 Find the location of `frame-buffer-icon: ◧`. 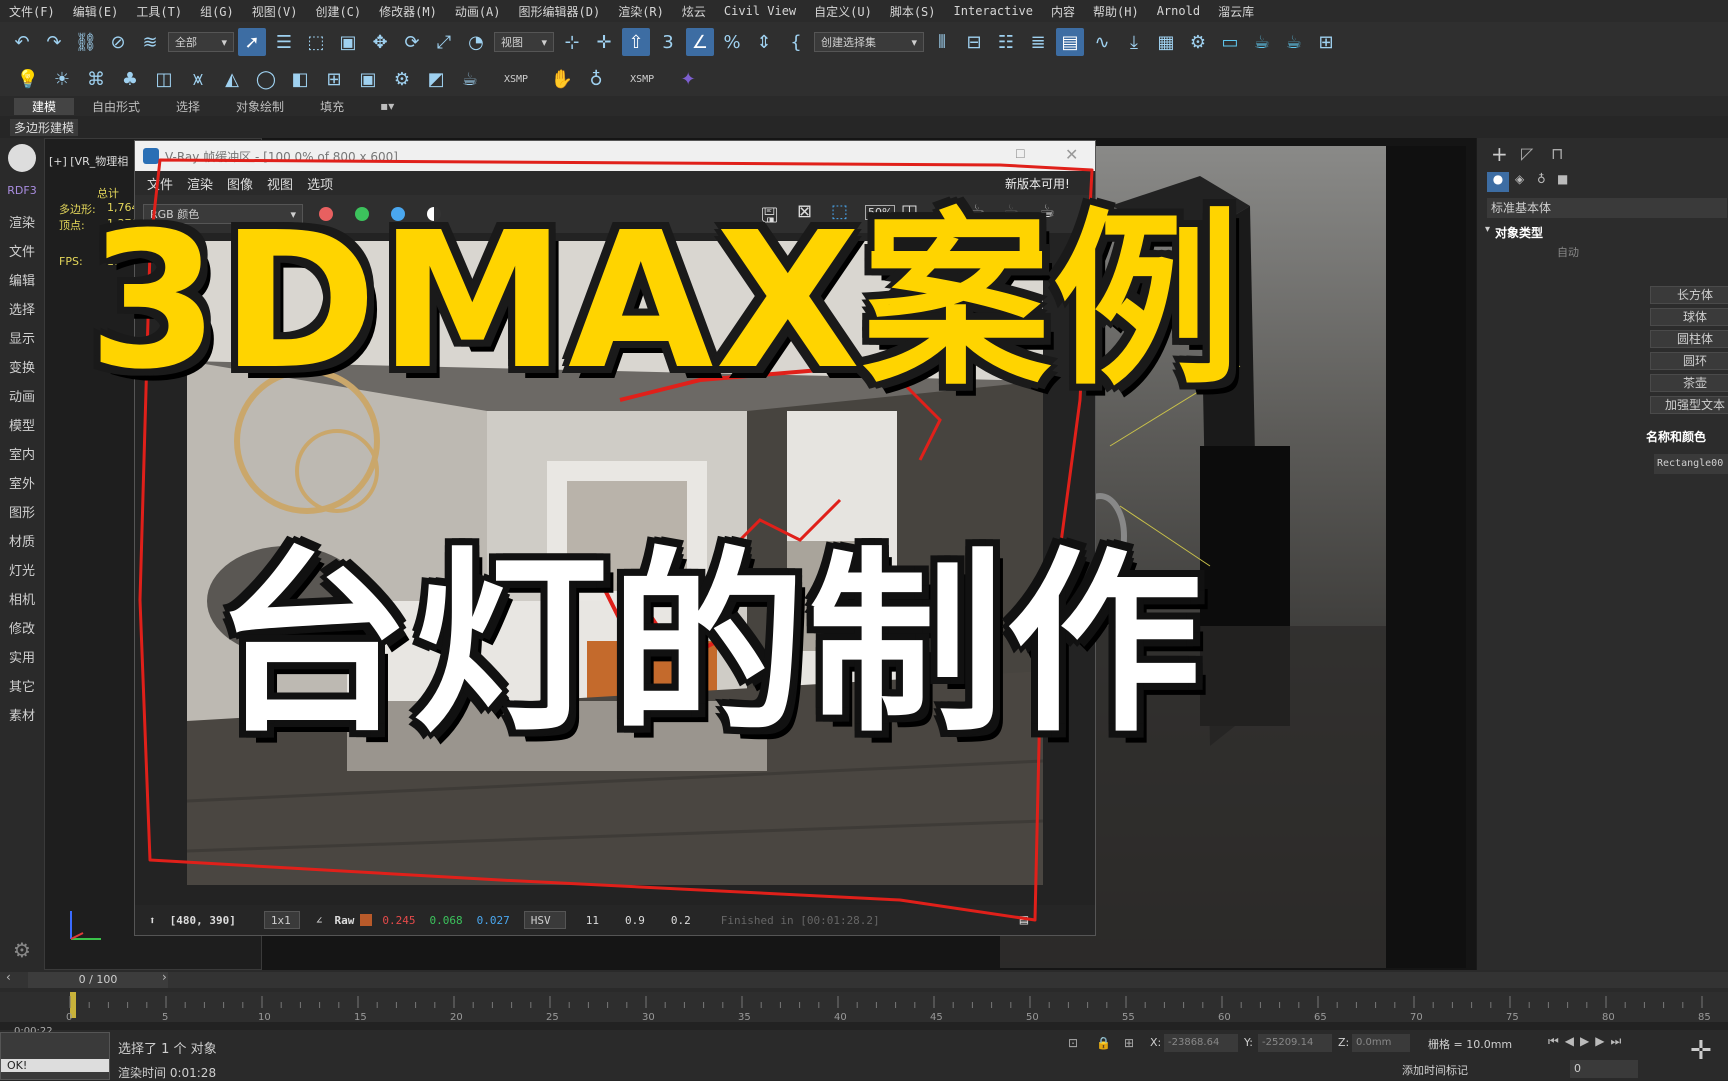

frame-buffer-icon: ◧ is located at coordinates (300, 79).